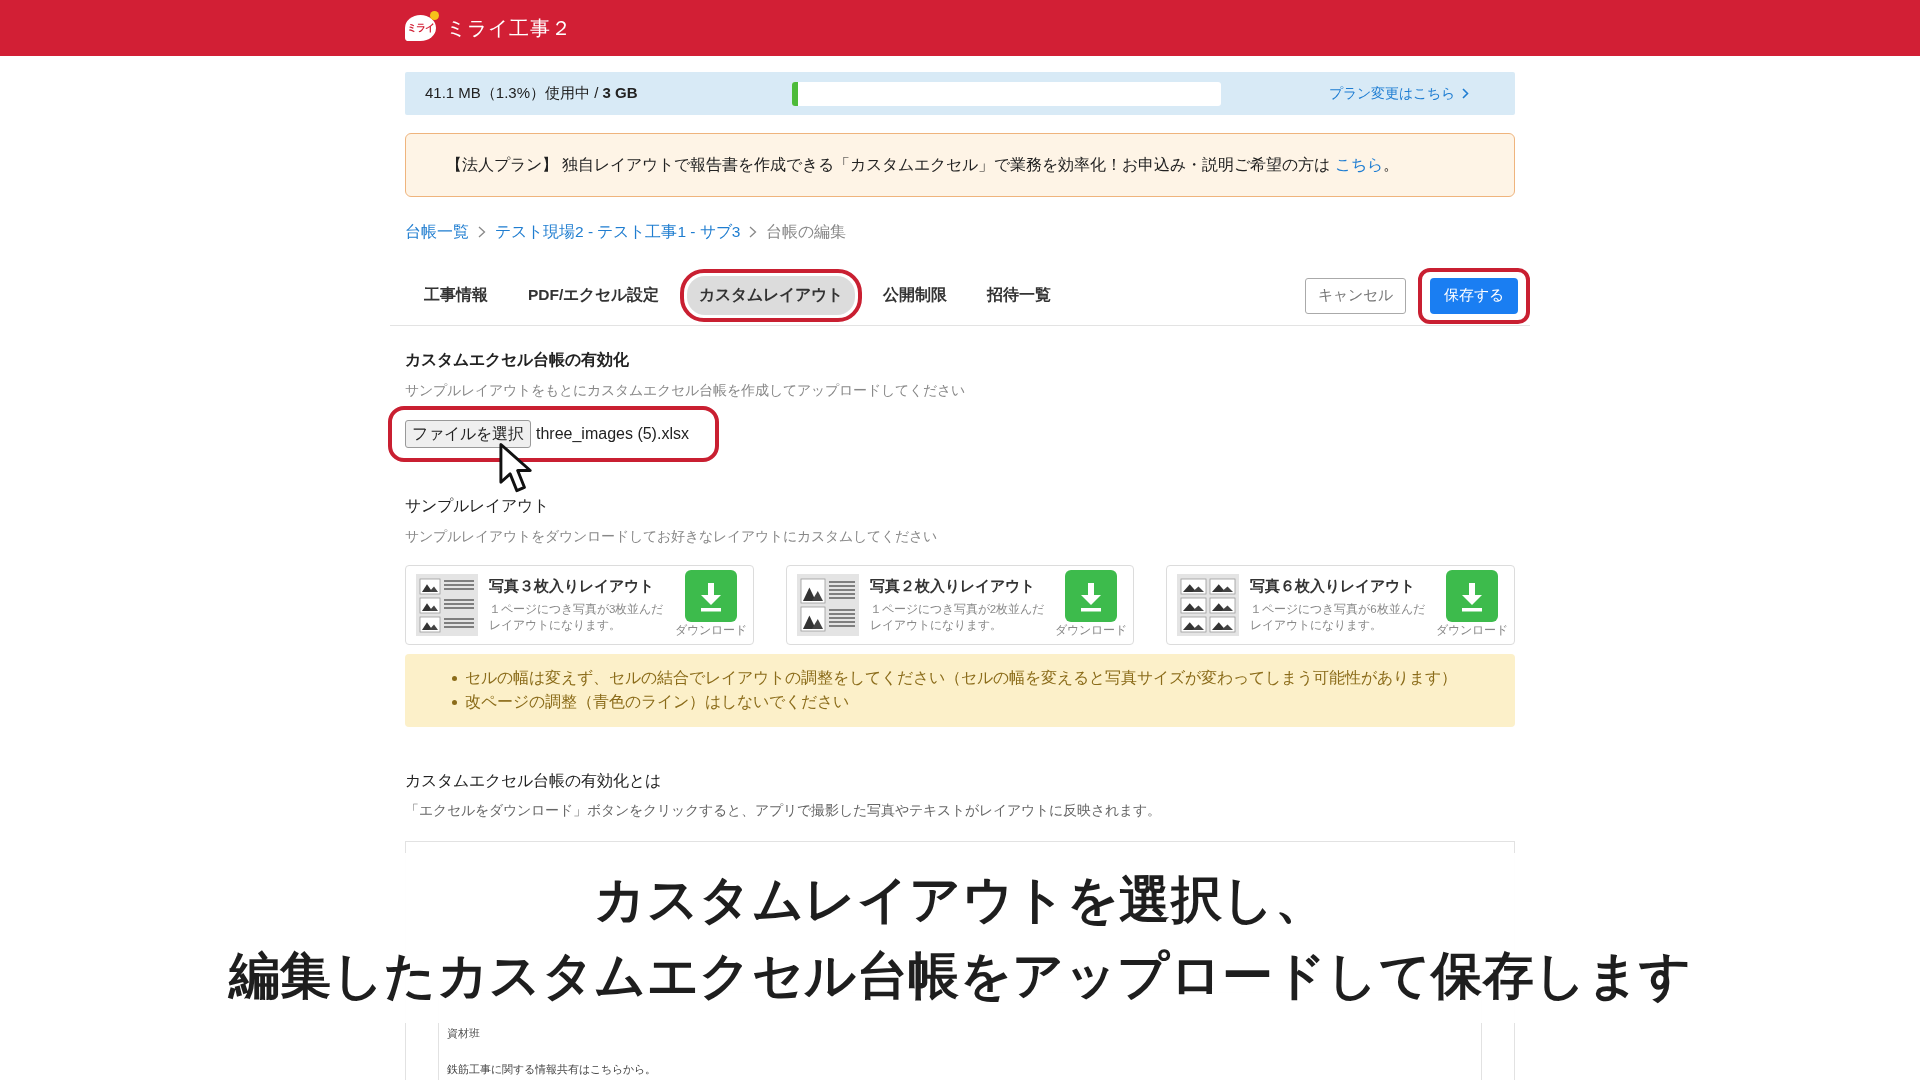  Describe the element at coordinates (532, 93) in the screenshot. I see `storage-usage-text: 41.1 MB（1.3%）使用中 / 3 GB` at that location.